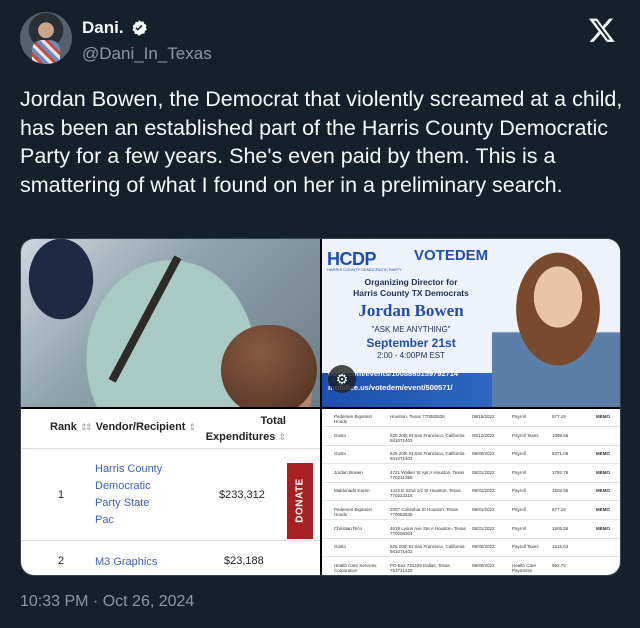  What do you see at coordinates (61, 561) in the screenshot?
I see `row-rank: 2` at bounding box center [61, 561].